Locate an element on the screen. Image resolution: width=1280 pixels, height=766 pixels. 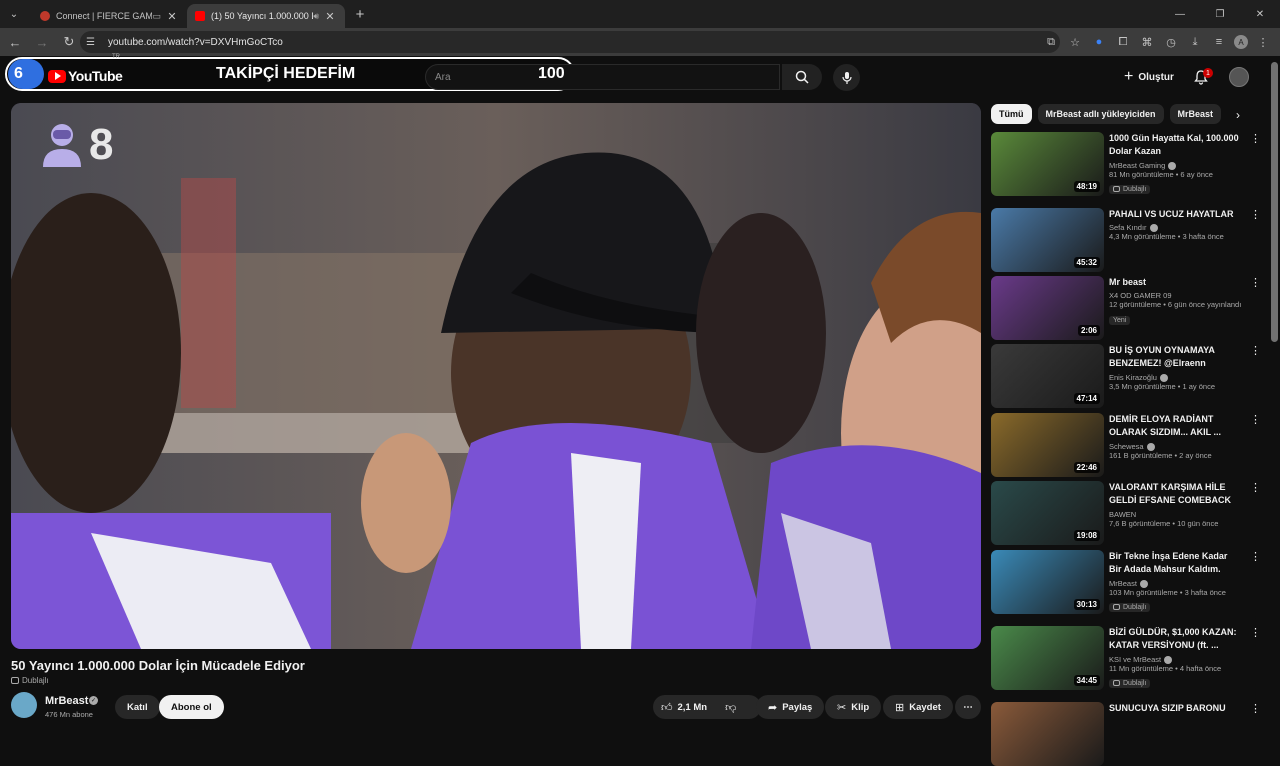
new-tab-button: + is located at coordinates (360, 14).